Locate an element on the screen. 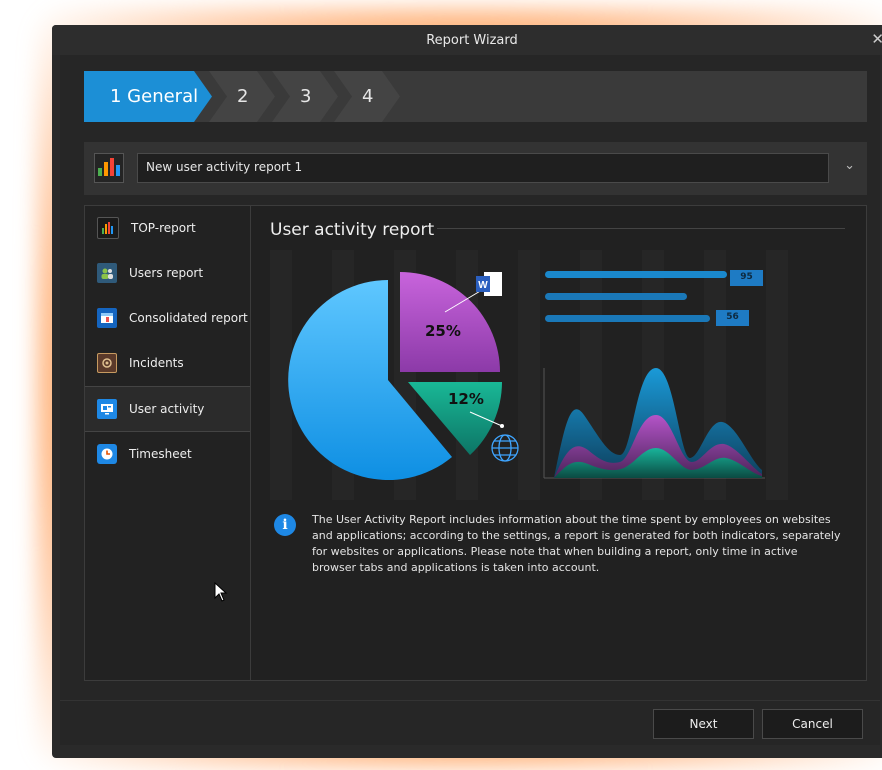 The width and height of the screenshot is (882, 770). title-bar: Report Wizard ✕ is located at coordinates (467, 40).